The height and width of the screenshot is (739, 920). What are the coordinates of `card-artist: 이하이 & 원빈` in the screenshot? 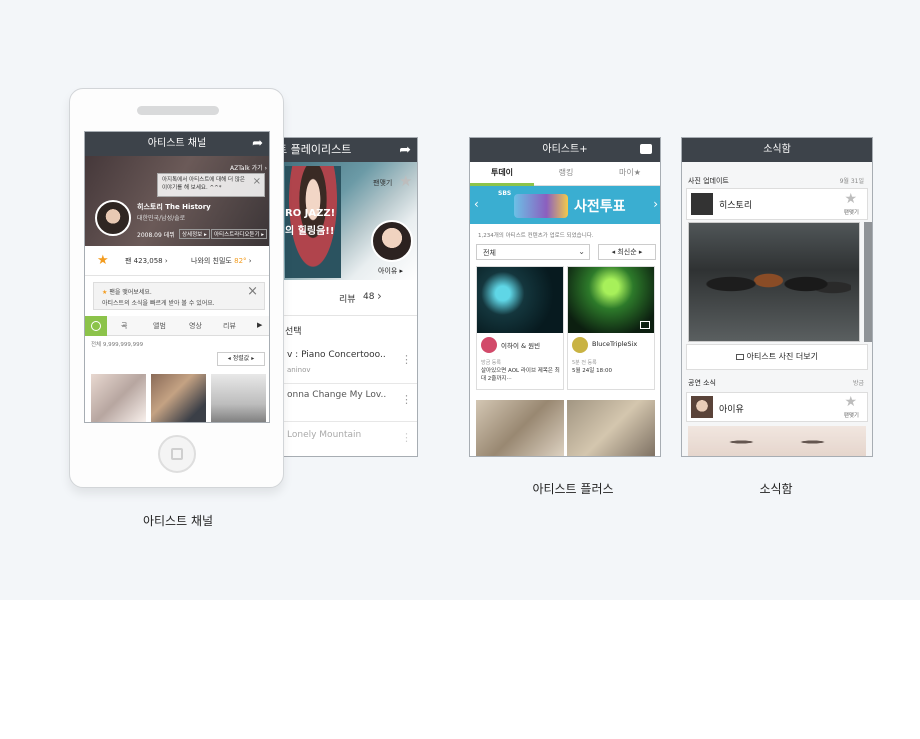 It's located at (521, 346).